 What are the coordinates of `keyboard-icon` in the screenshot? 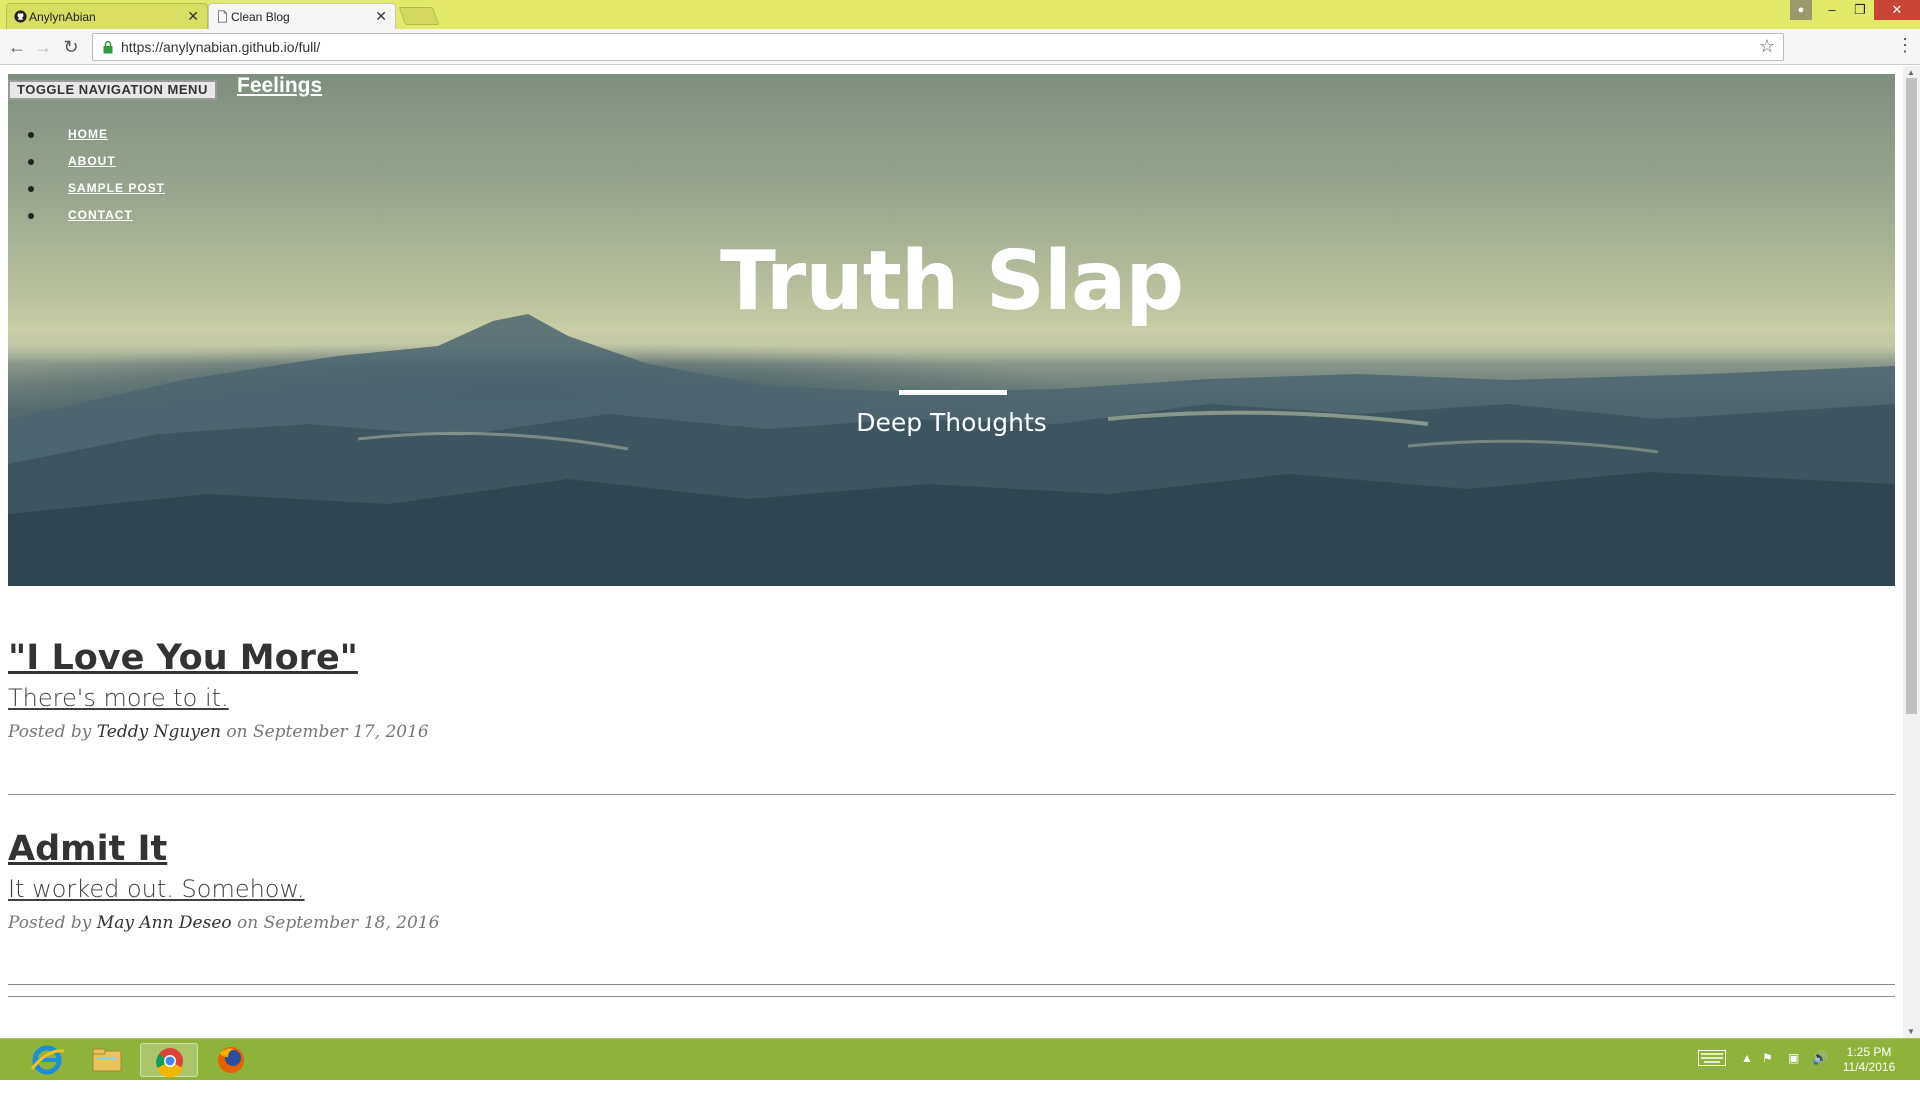 It's located at (1712, 1071).